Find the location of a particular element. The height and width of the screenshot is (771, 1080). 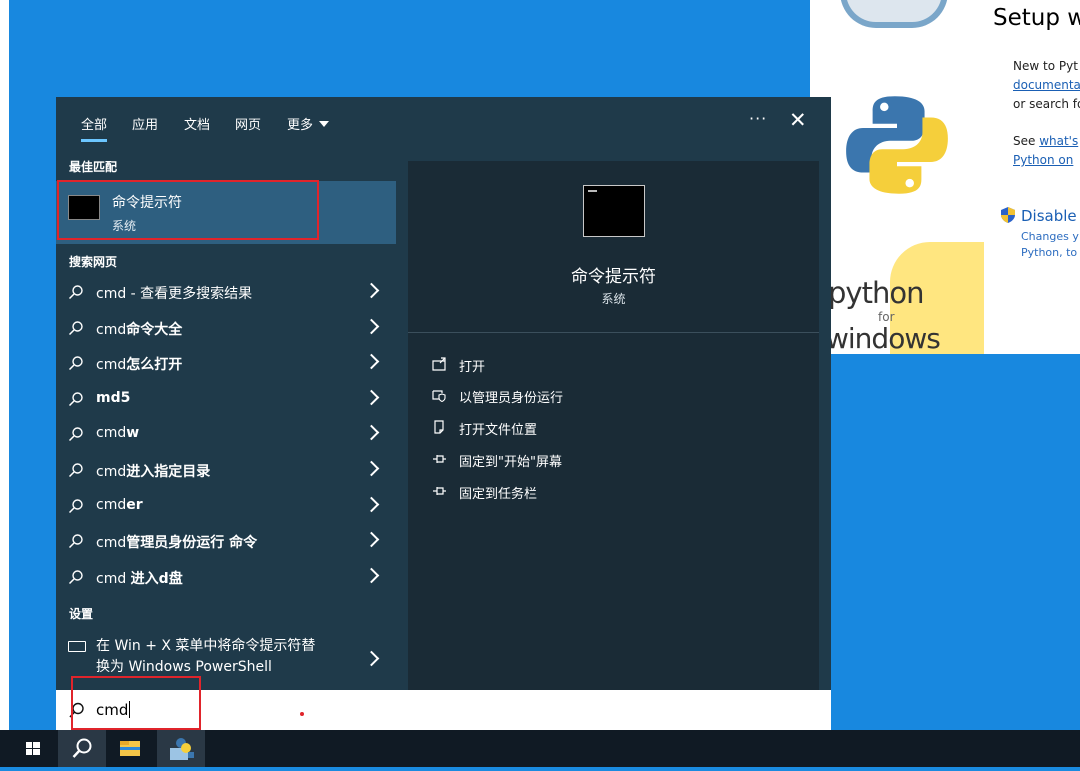

web-result-suggestion: md5 is located at coordinates (113, 398).